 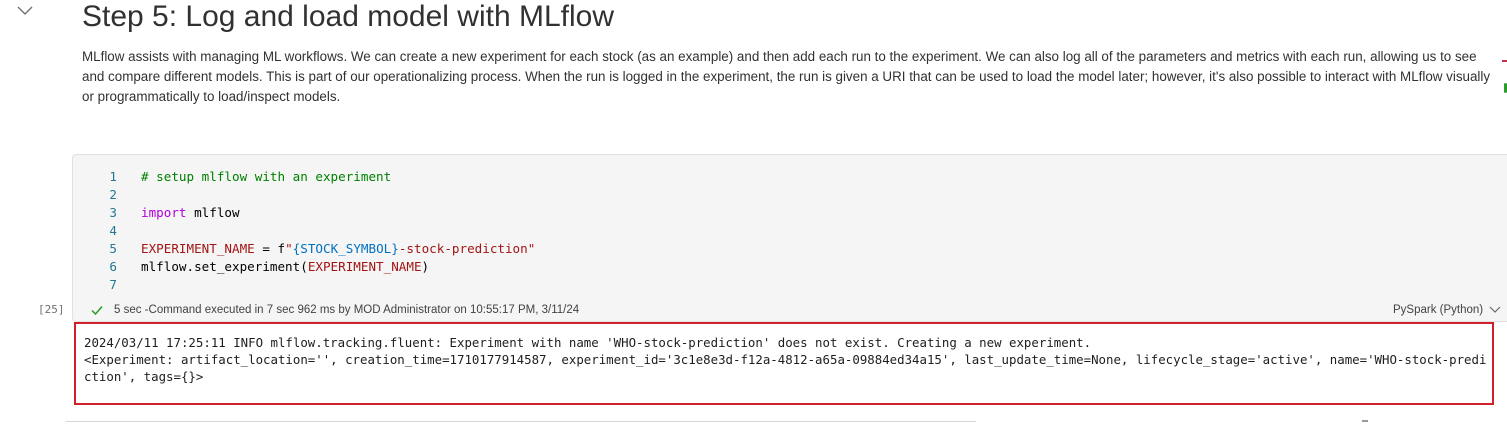 What do you see at coordinates (113, 230) in the screenshot?
I see `line-number: 4` at bounding box center [113, 230].